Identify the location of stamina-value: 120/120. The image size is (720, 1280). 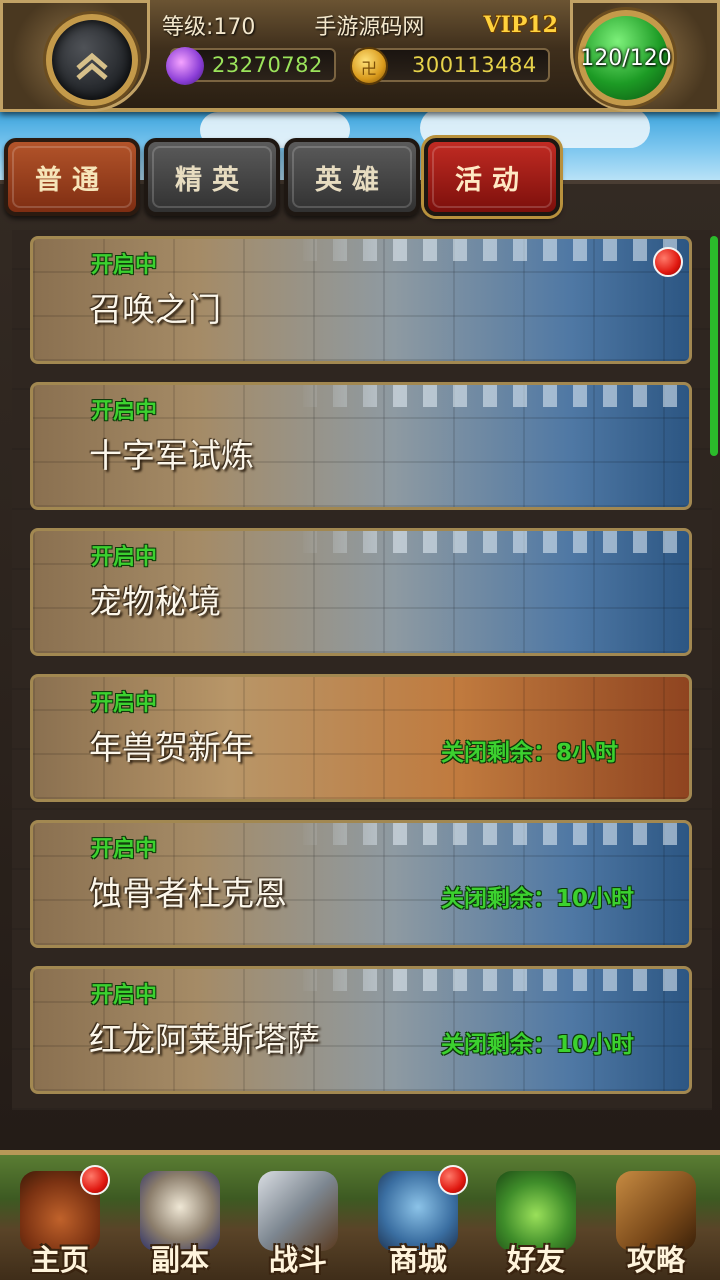
(626, 58).